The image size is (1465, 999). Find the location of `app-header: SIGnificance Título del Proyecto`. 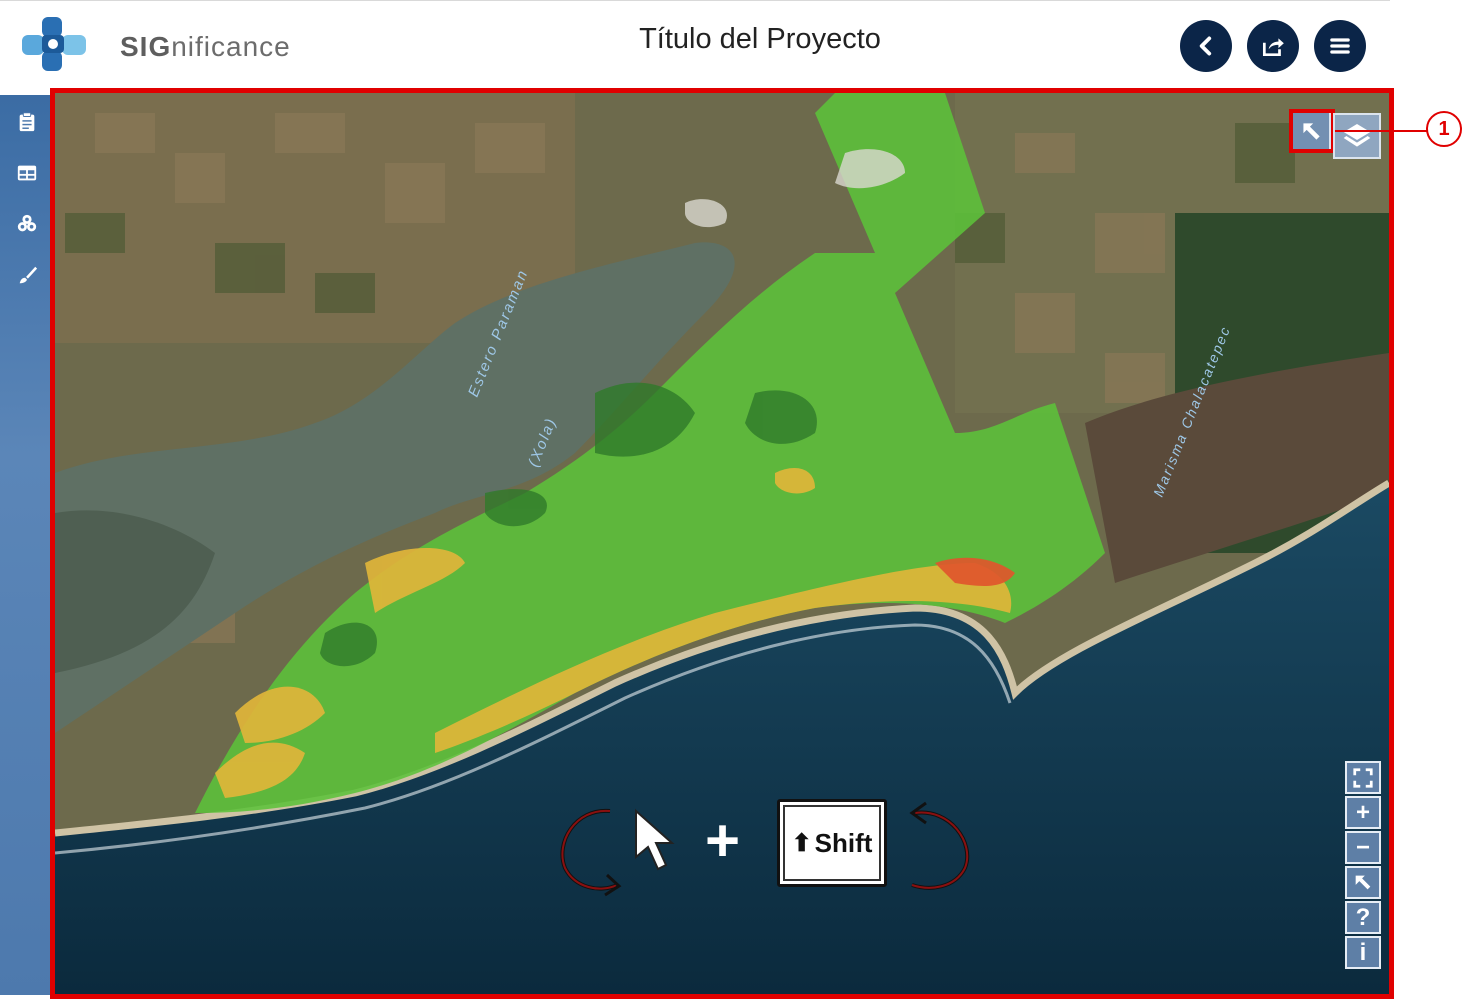

app-header: SIGnificance Título del Proyecto is located at coordinates (695, 44).